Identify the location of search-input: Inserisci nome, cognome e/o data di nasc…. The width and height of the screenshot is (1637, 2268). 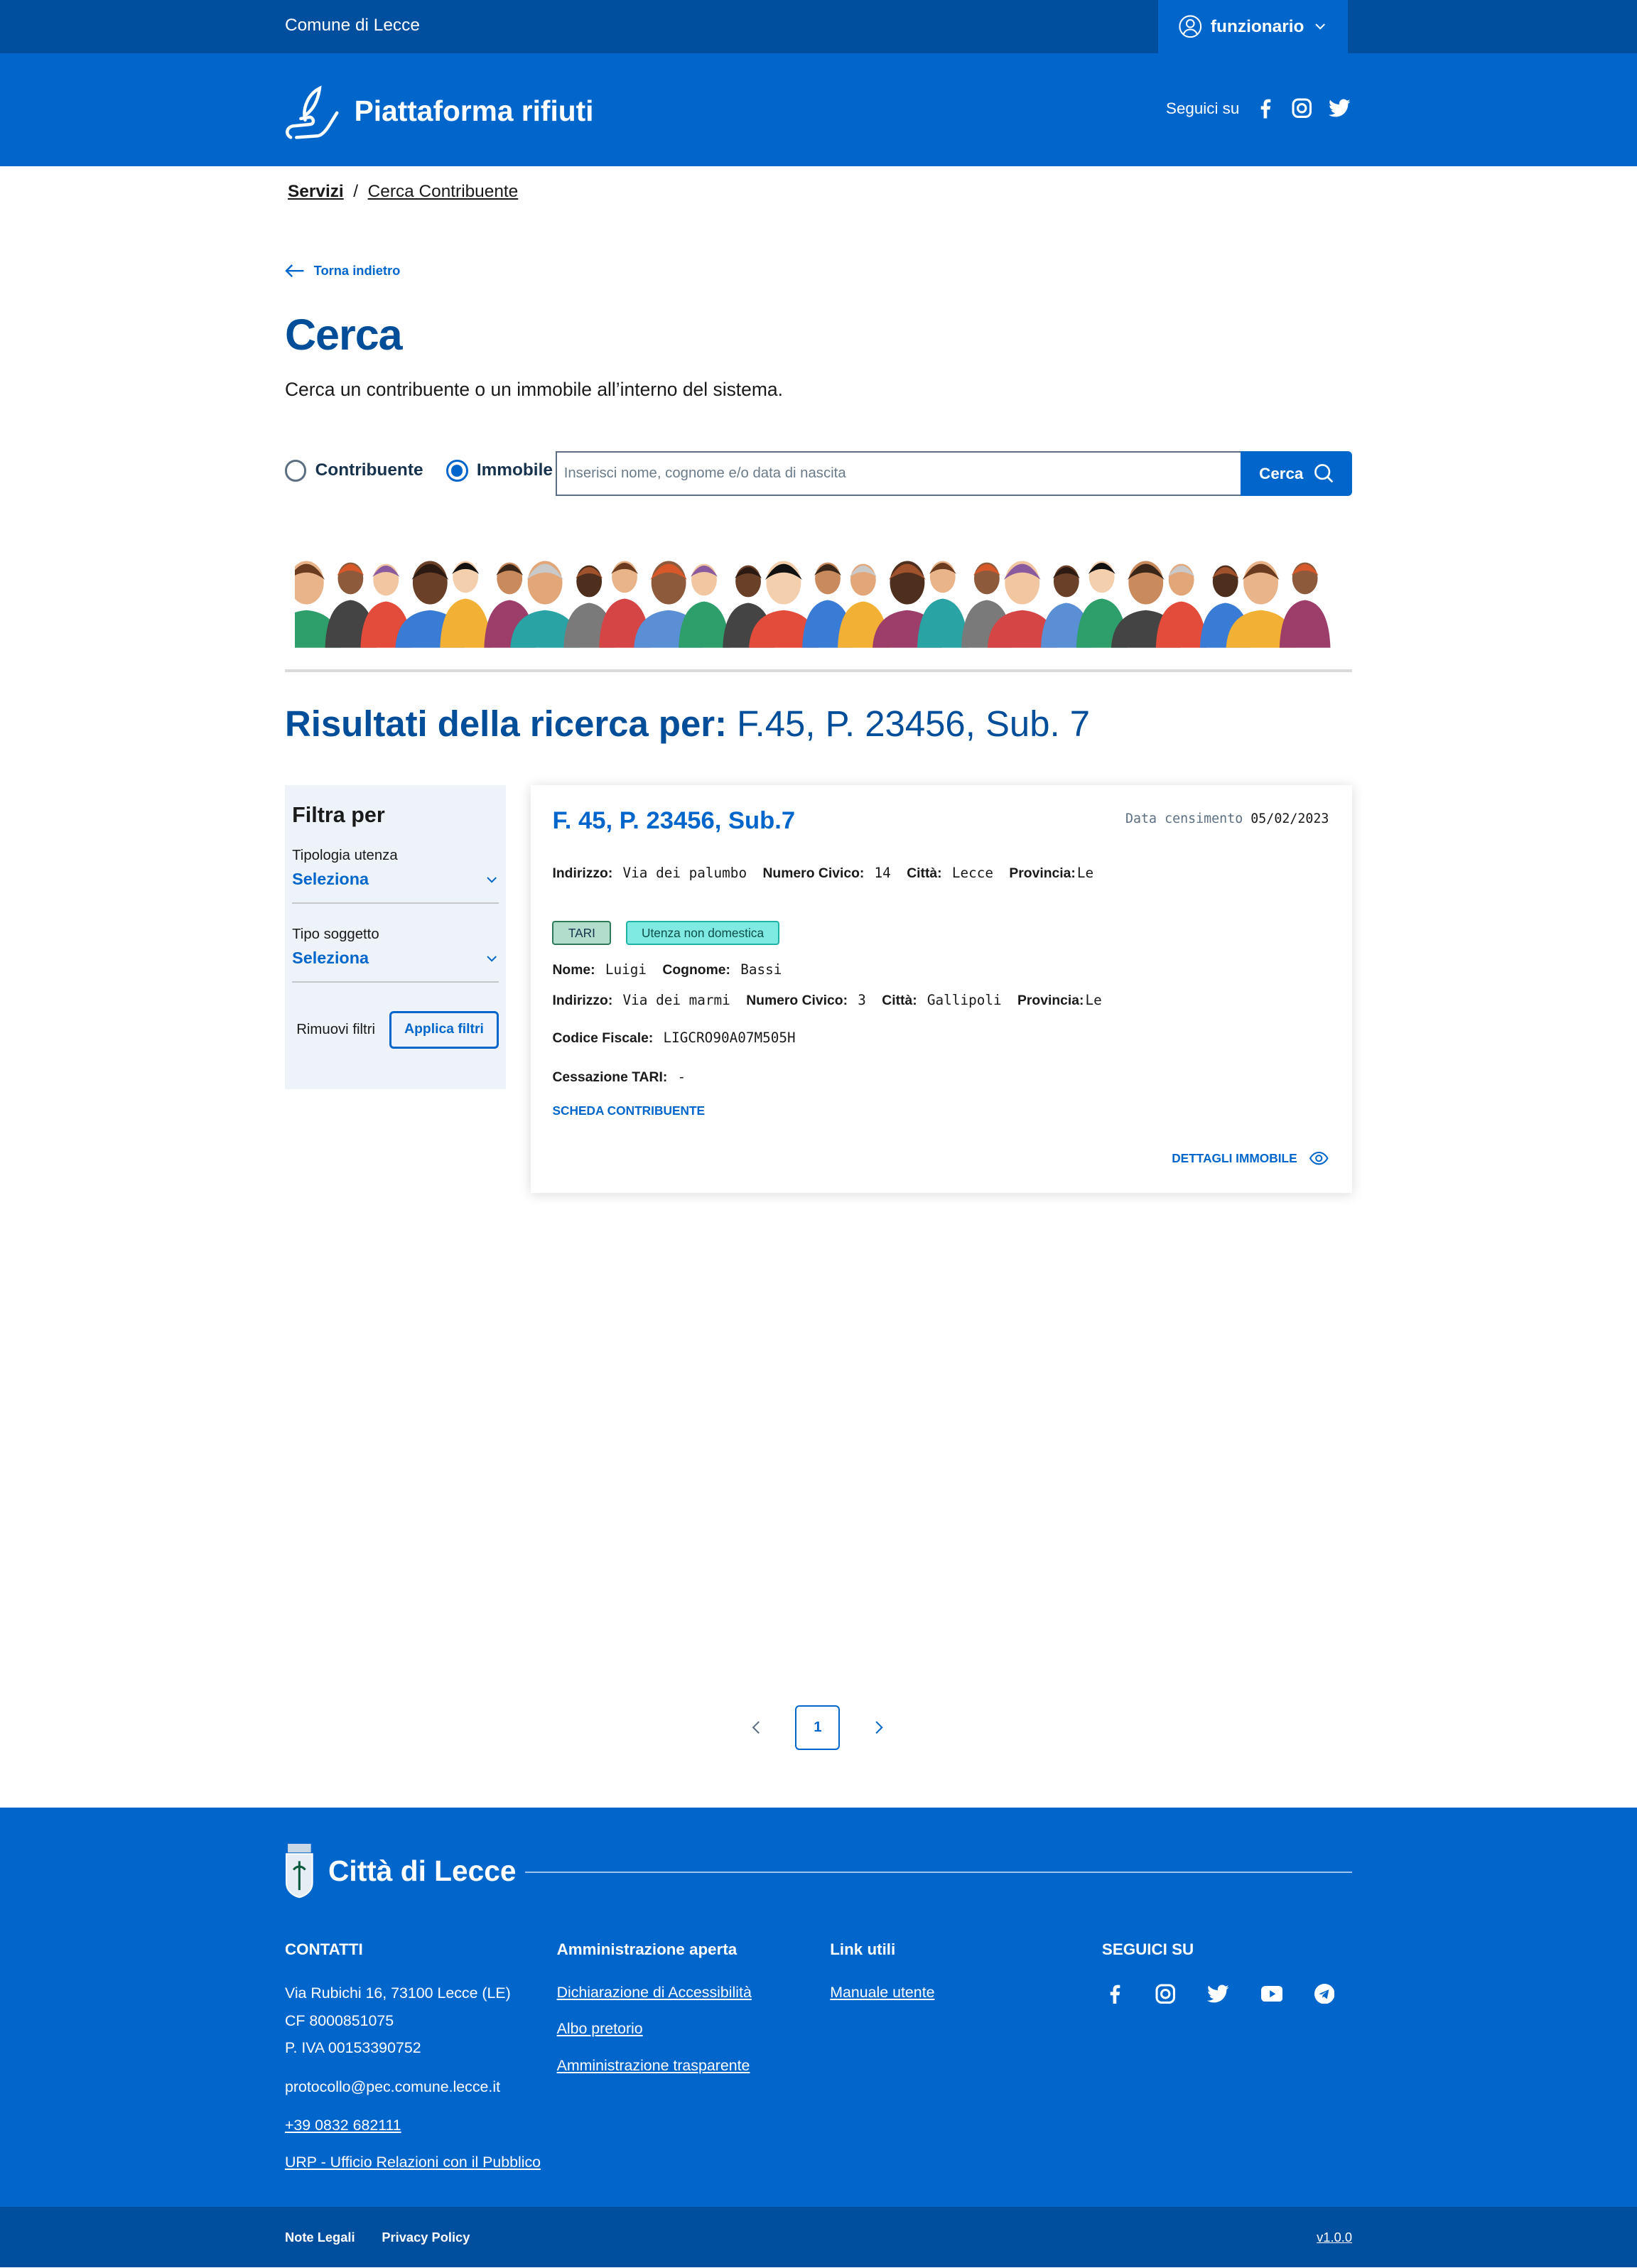
(899, 474).